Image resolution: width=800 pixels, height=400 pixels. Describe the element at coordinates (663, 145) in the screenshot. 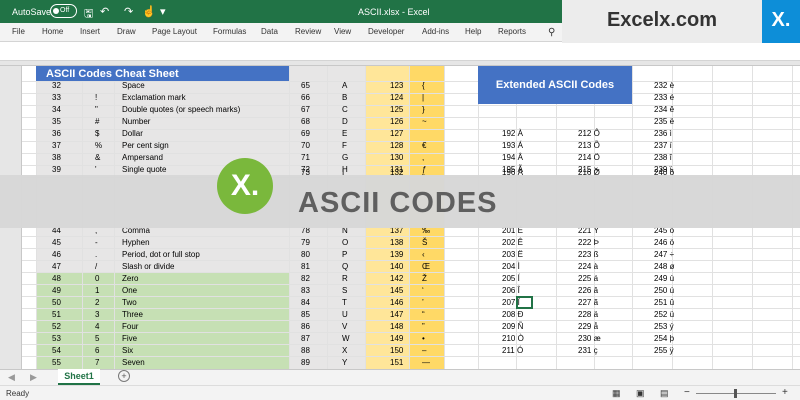

I see `ext-cell: 237 í` at that location.